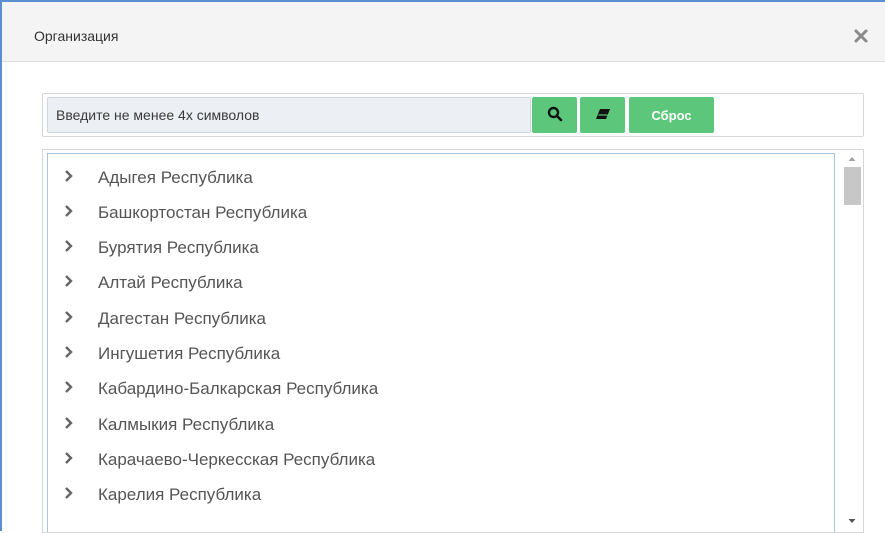  What do you see at coordinates (441, 353) in the screenshot?
I see `tree-item: Ингушетия Республика` at bounding box center [441, 353].